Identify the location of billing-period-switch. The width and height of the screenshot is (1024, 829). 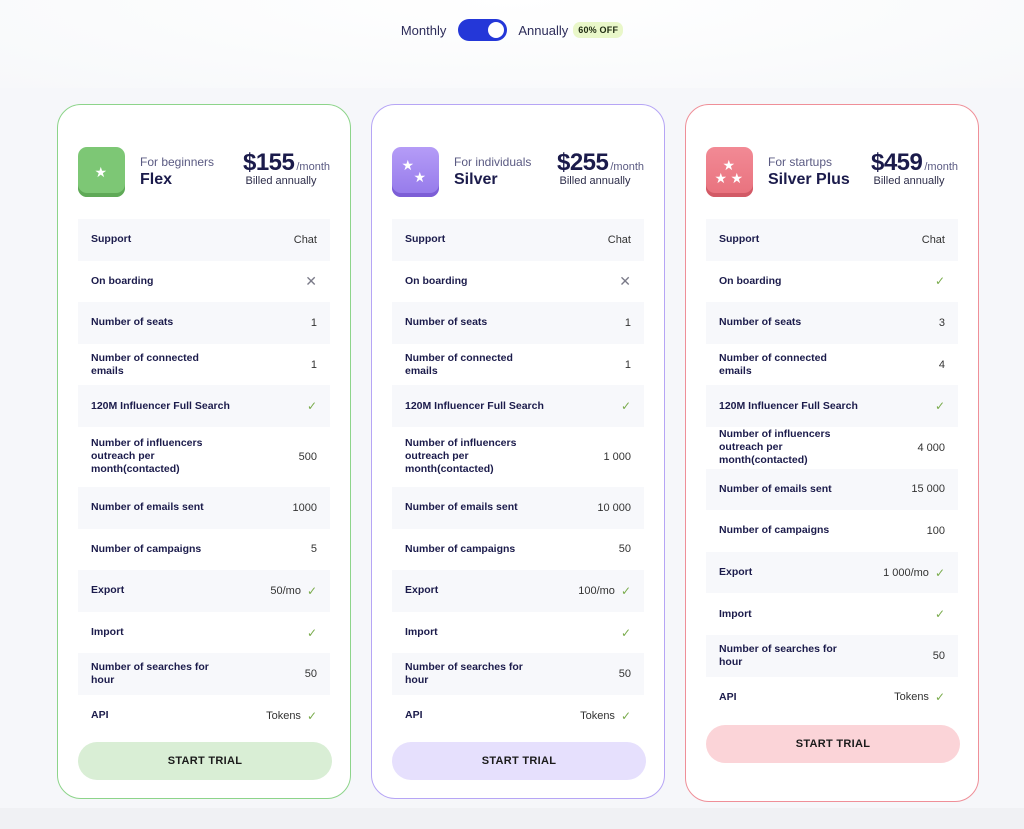
(483, 30).